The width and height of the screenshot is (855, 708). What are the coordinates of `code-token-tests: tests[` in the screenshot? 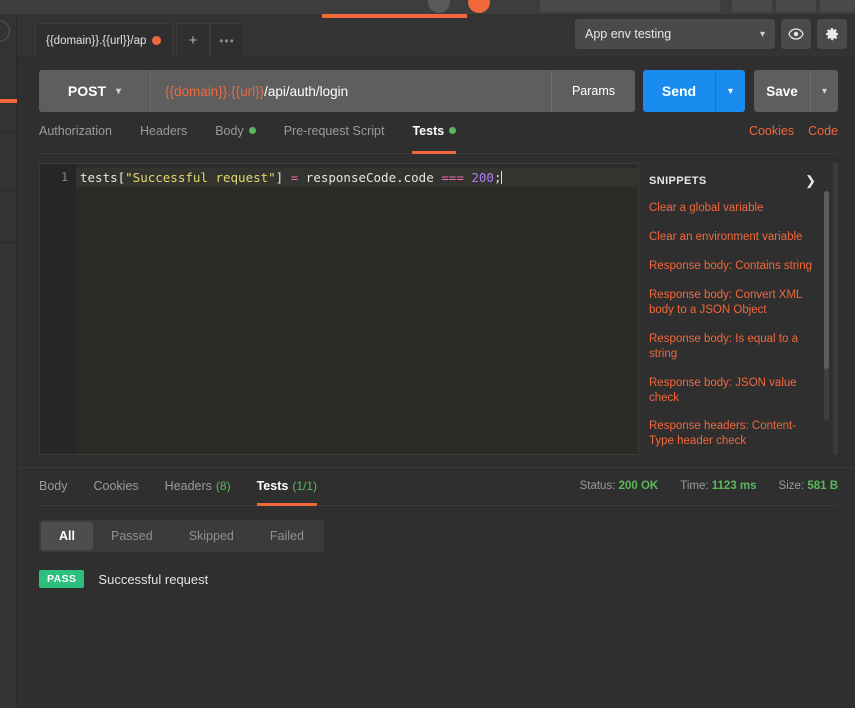 It's located at (103, 177).